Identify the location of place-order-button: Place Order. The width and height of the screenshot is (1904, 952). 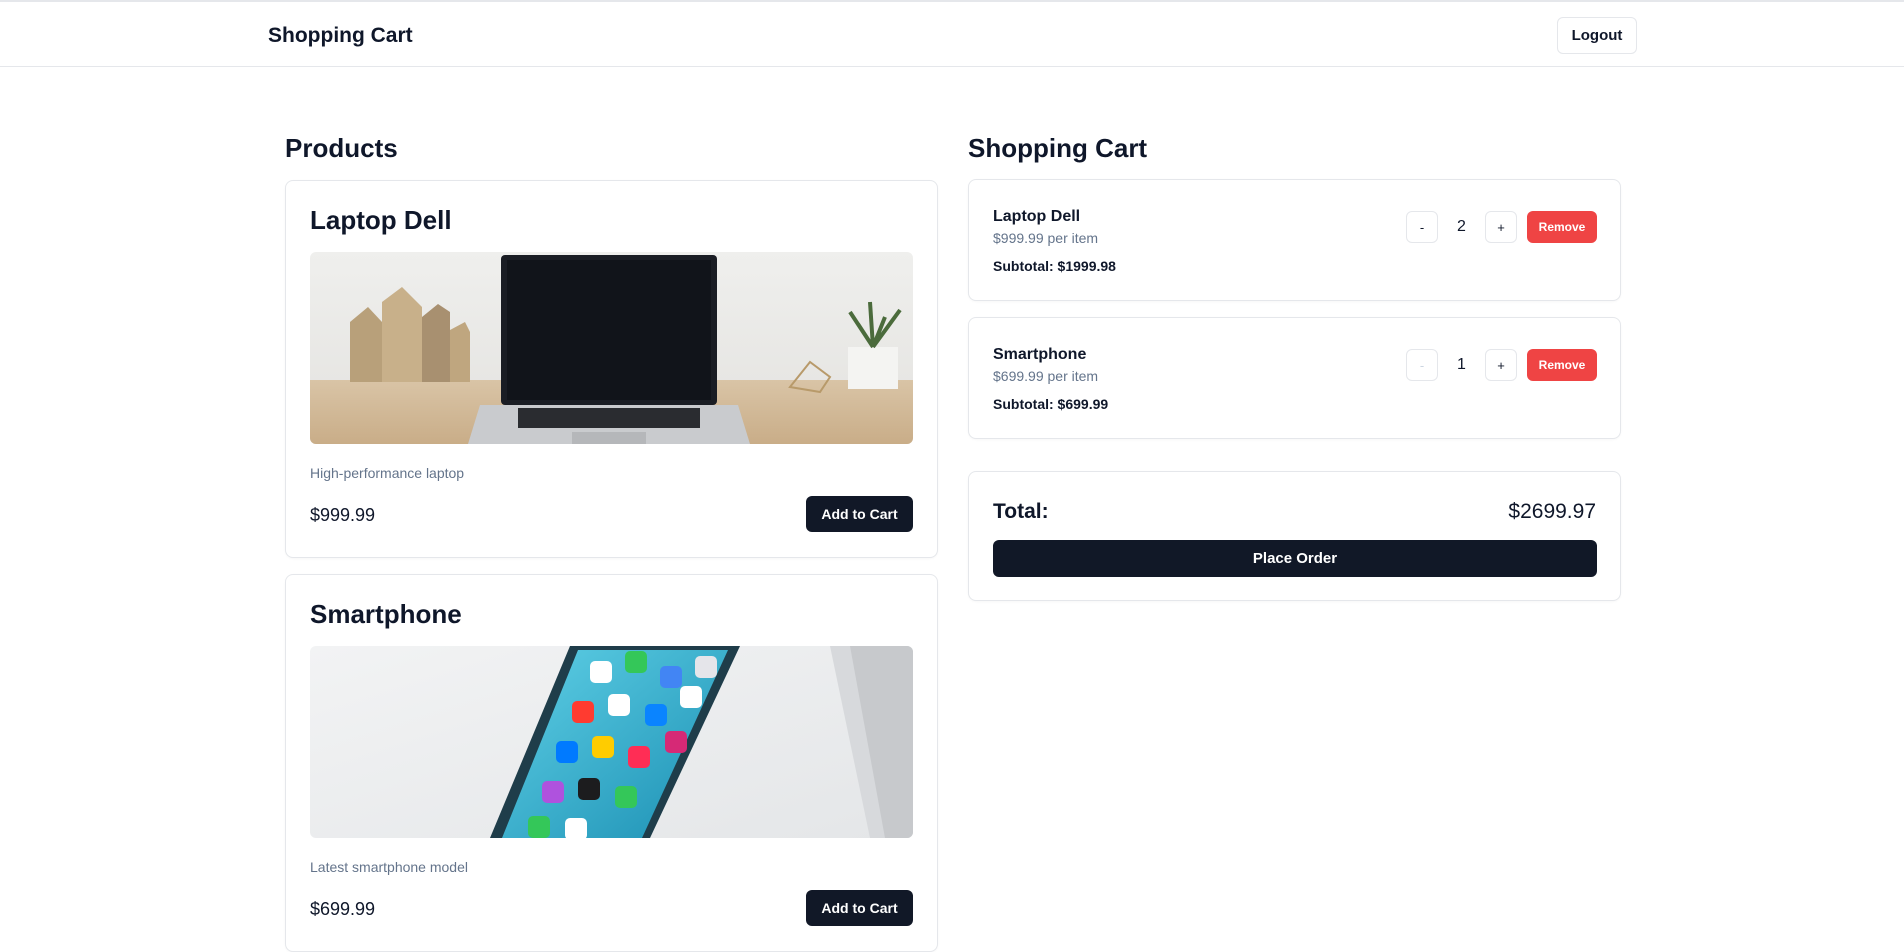
(1295, 558).